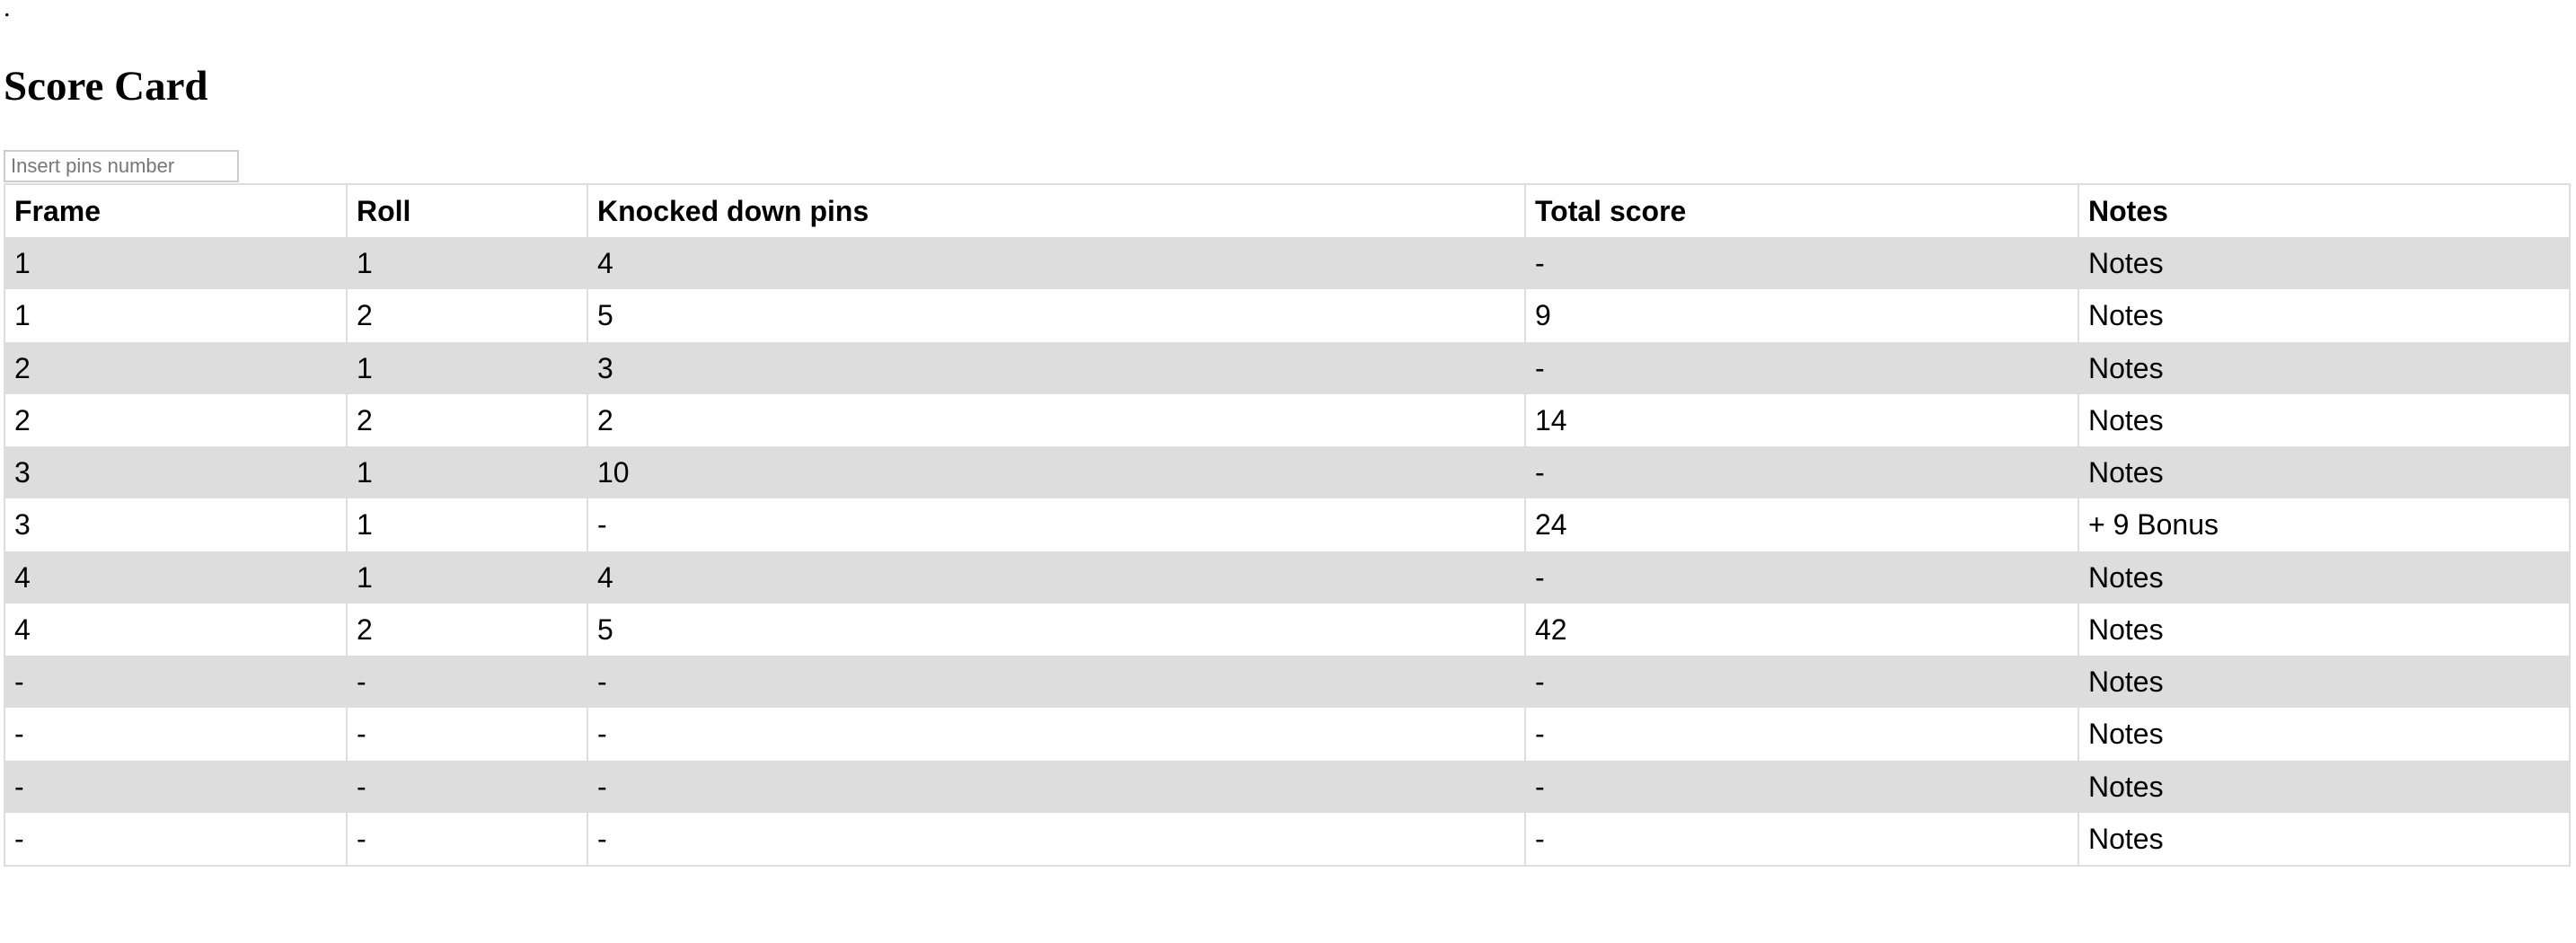  Describe the element at coordinates (1056, 211) in the screenshot. I see `header-knocked-down-pins: Knocked down pins` at that location.